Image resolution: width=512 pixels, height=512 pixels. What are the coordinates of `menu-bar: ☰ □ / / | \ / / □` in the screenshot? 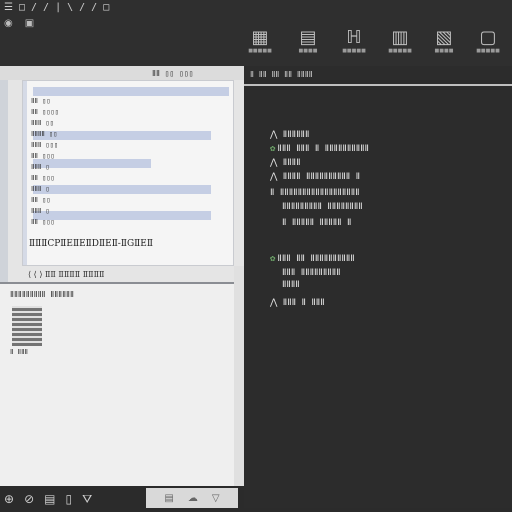 It's located at (56, 9).